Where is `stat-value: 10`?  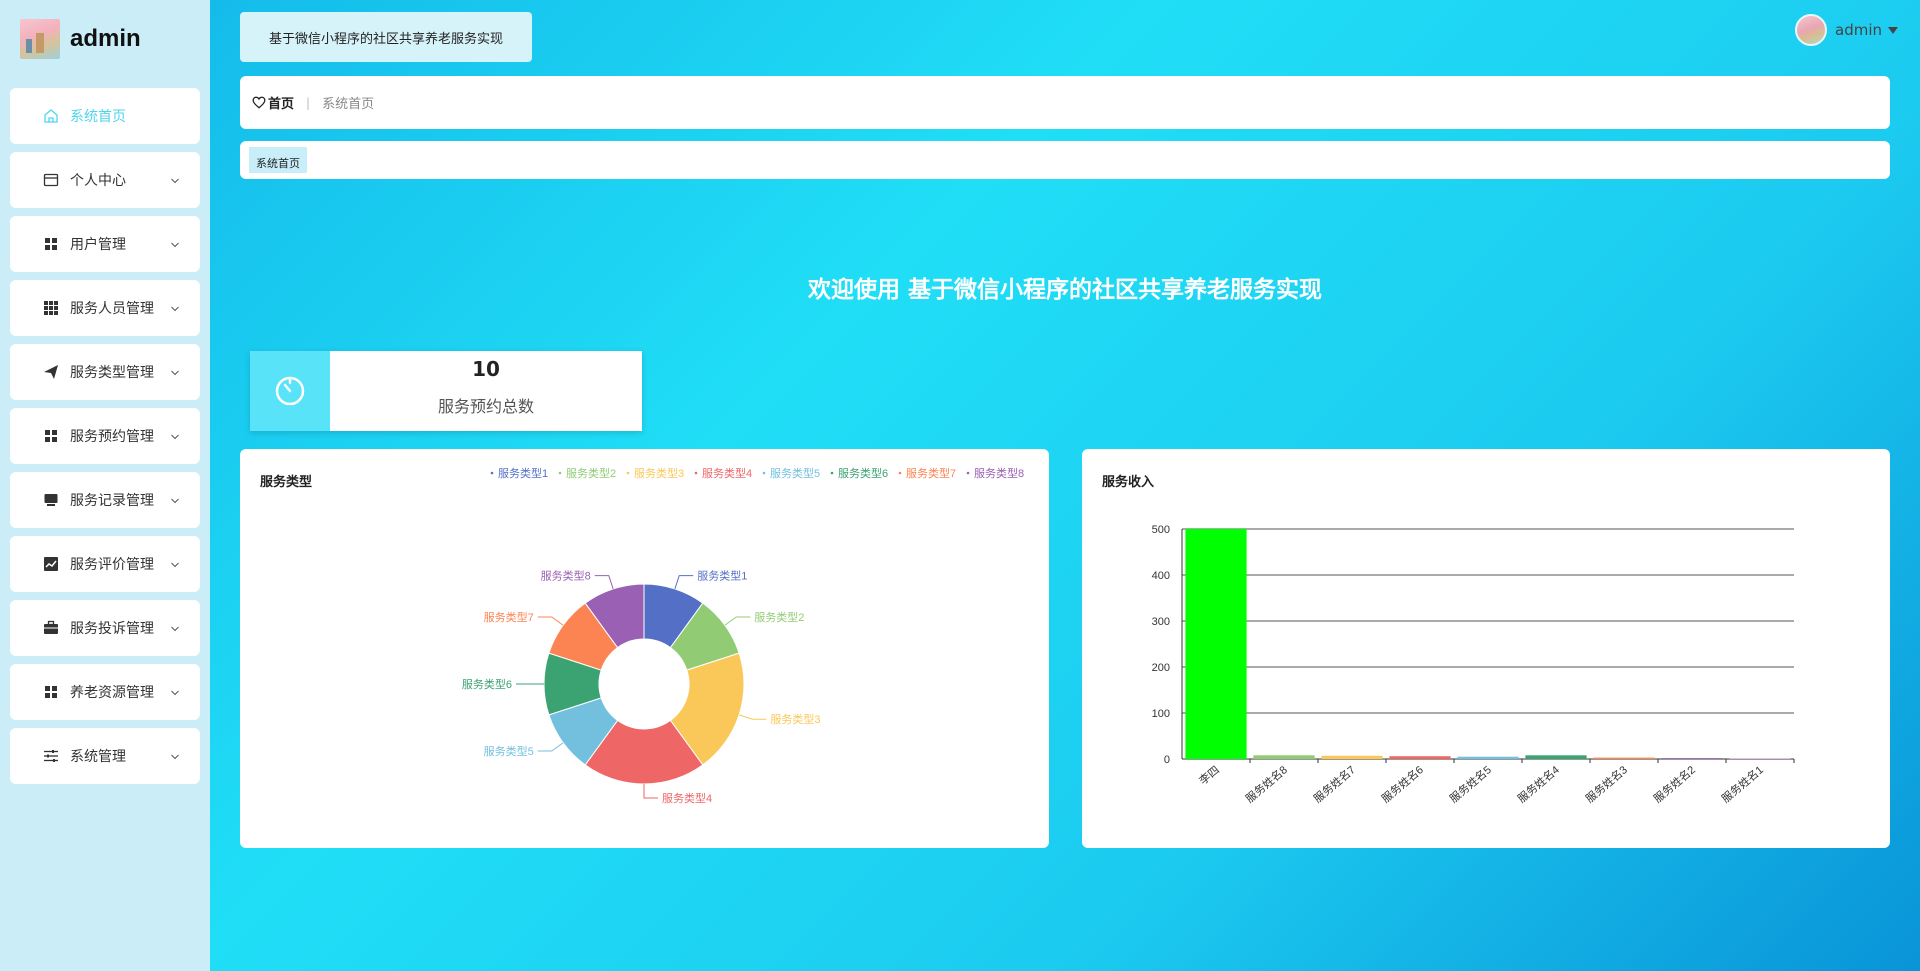 stat-value: 10 is located at coordinates (486, 369).